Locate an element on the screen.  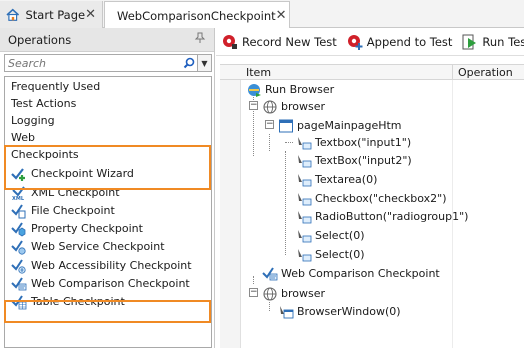
list-item-label: Web Comparison Checkpoint is located at coordinates (110, 283).